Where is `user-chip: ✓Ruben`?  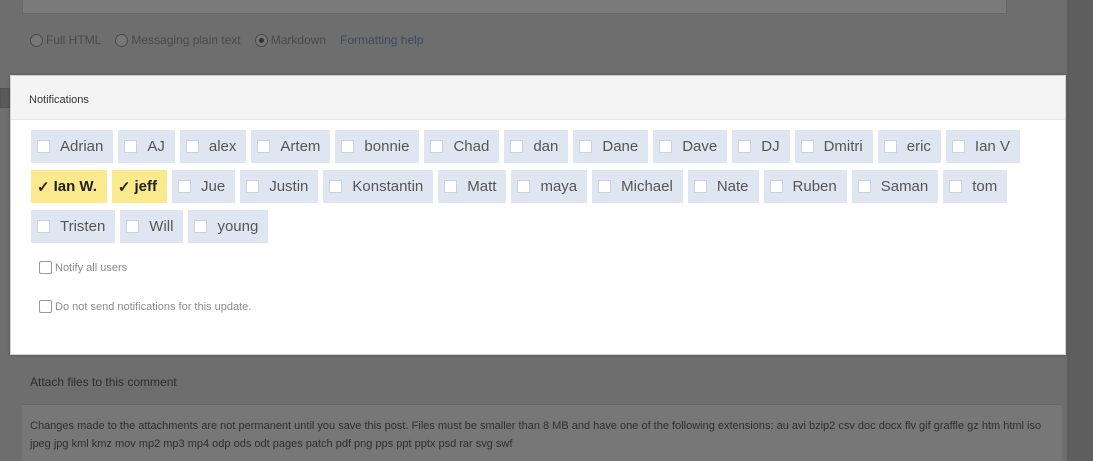
user-chip: ✓Ruben is located at coordinates (805, 186).